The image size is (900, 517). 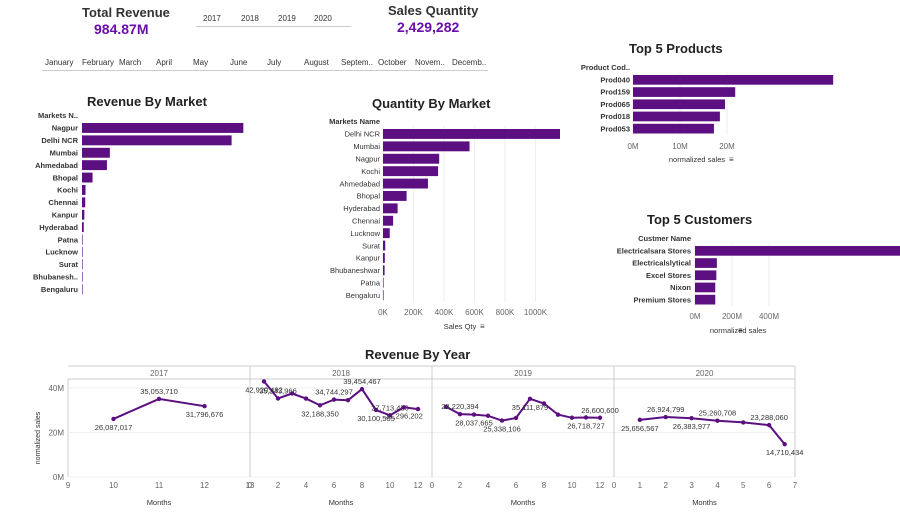 I want to click on month-filter-august: August, so click(x=316, y=62).